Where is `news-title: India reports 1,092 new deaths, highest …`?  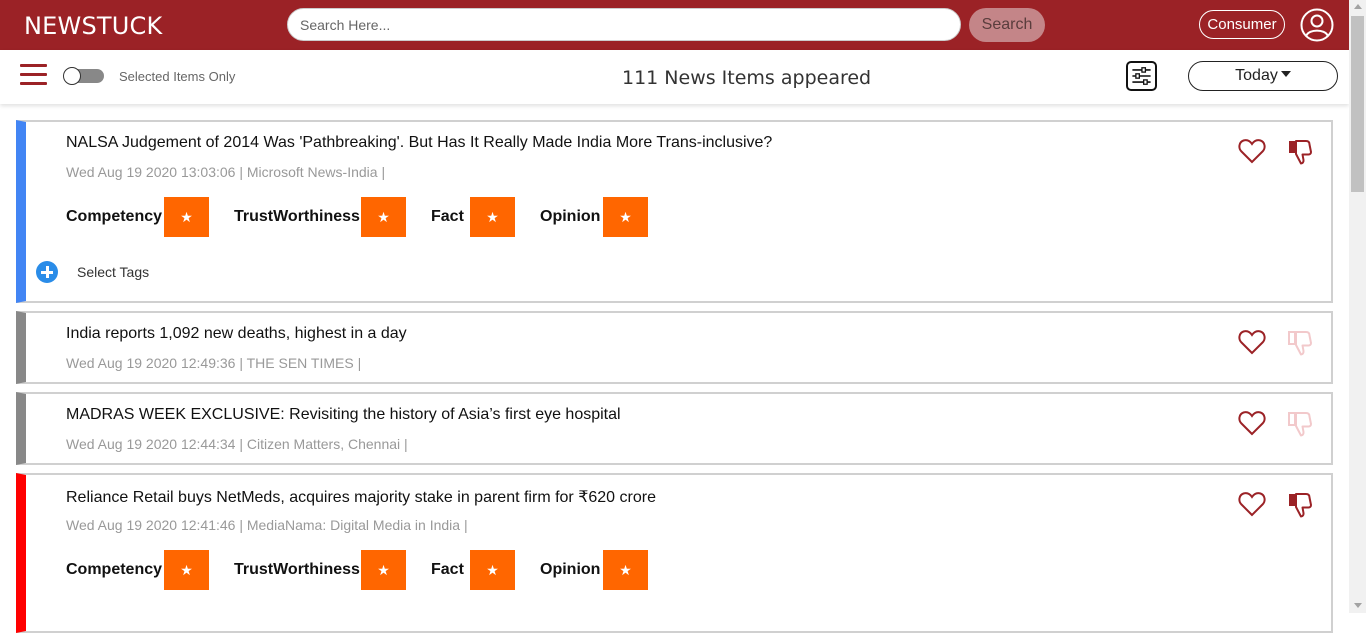 news-title: India reports 1,092 new deaths, highest … is located at coordinates (236, 334).